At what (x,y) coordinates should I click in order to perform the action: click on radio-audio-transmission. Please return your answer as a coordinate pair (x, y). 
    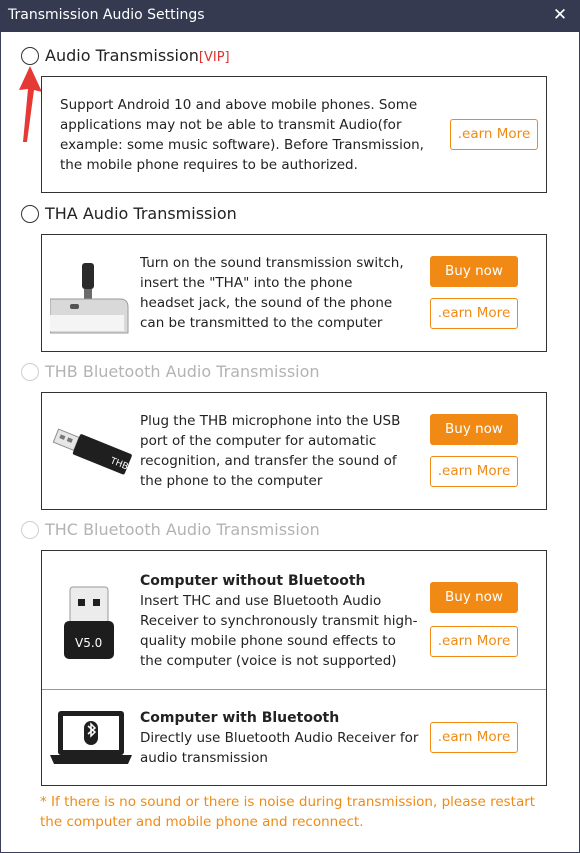
    Looking at the image, I should click on (30, 56).